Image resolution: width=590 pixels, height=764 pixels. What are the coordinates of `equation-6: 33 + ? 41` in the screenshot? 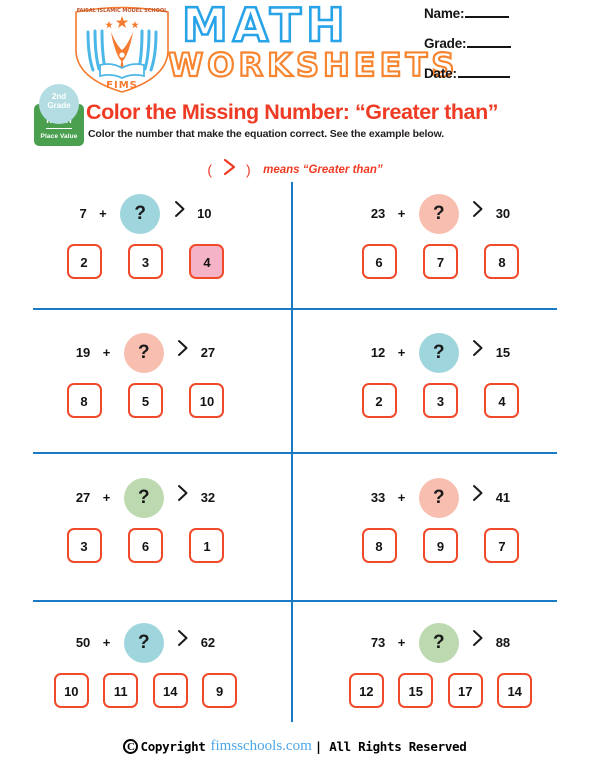 It's located at (440, 498).